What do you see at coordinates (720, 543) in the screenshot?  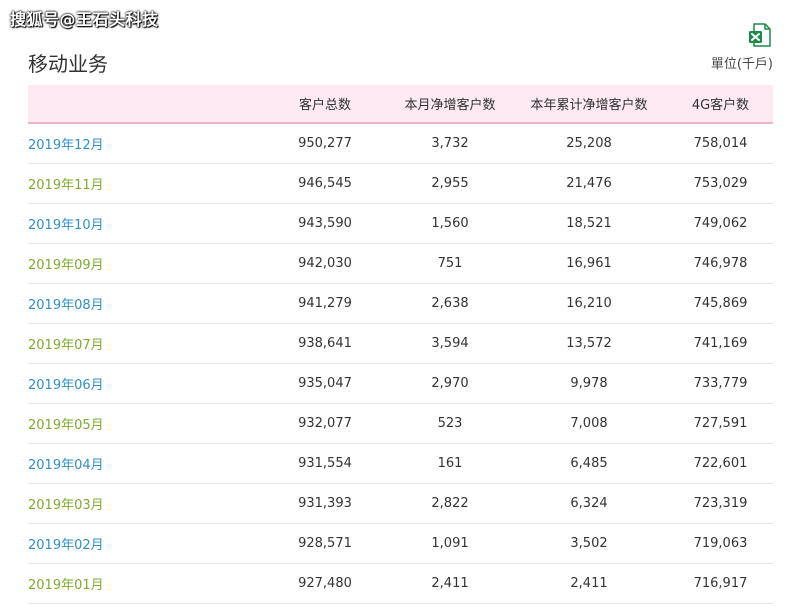 I see `4g-customers-cell: 719,063` at bounding box center [720, 543].